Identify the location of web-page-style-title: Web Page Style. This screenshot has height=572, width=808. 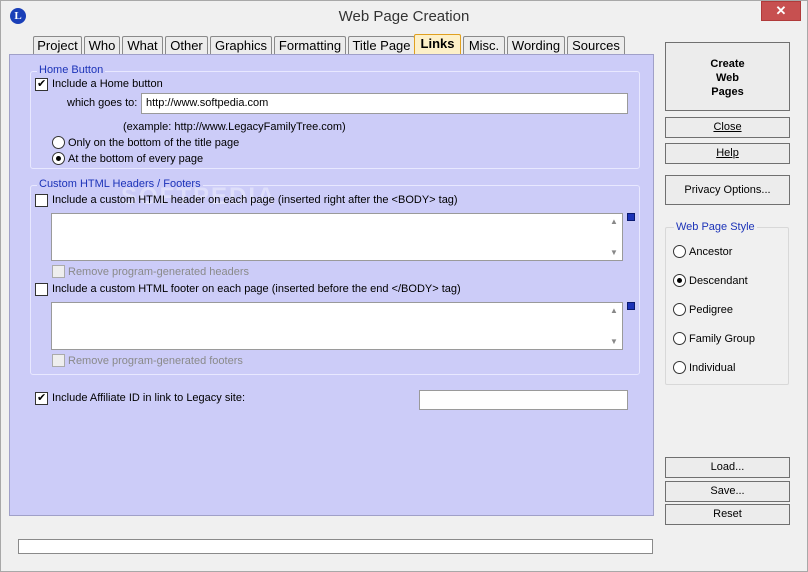
(715, 227).